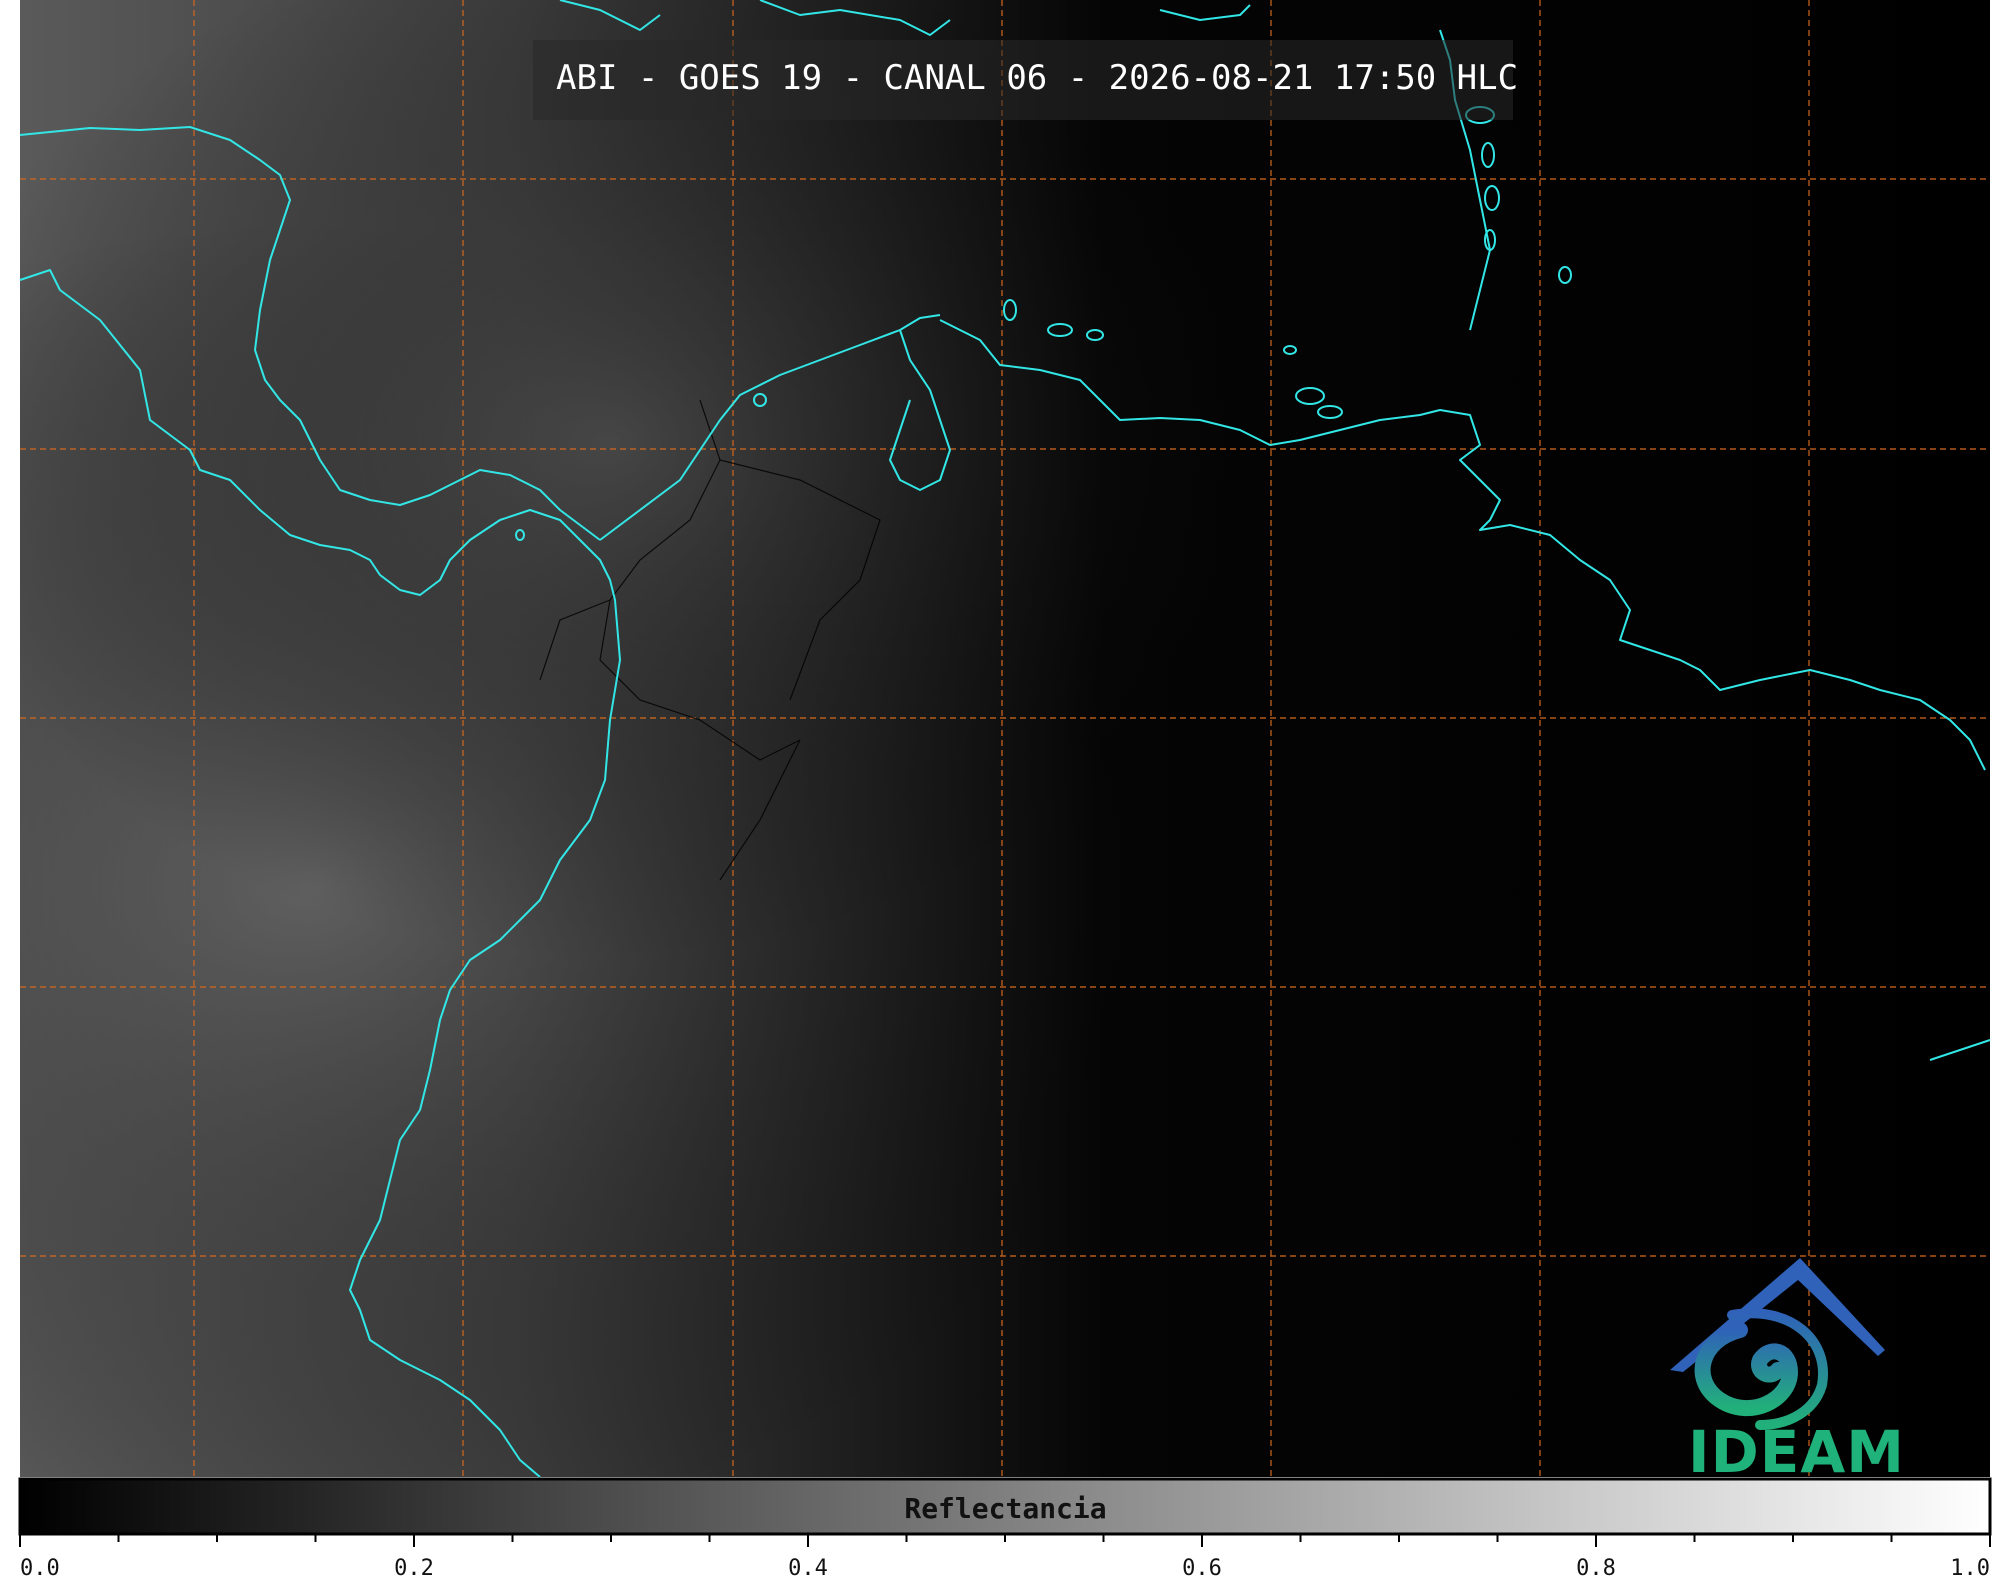 The width and height of the screenshot is (2011, 1581). I want to click on colorbar-tick-label: 0.6, so click(1202, 1568).